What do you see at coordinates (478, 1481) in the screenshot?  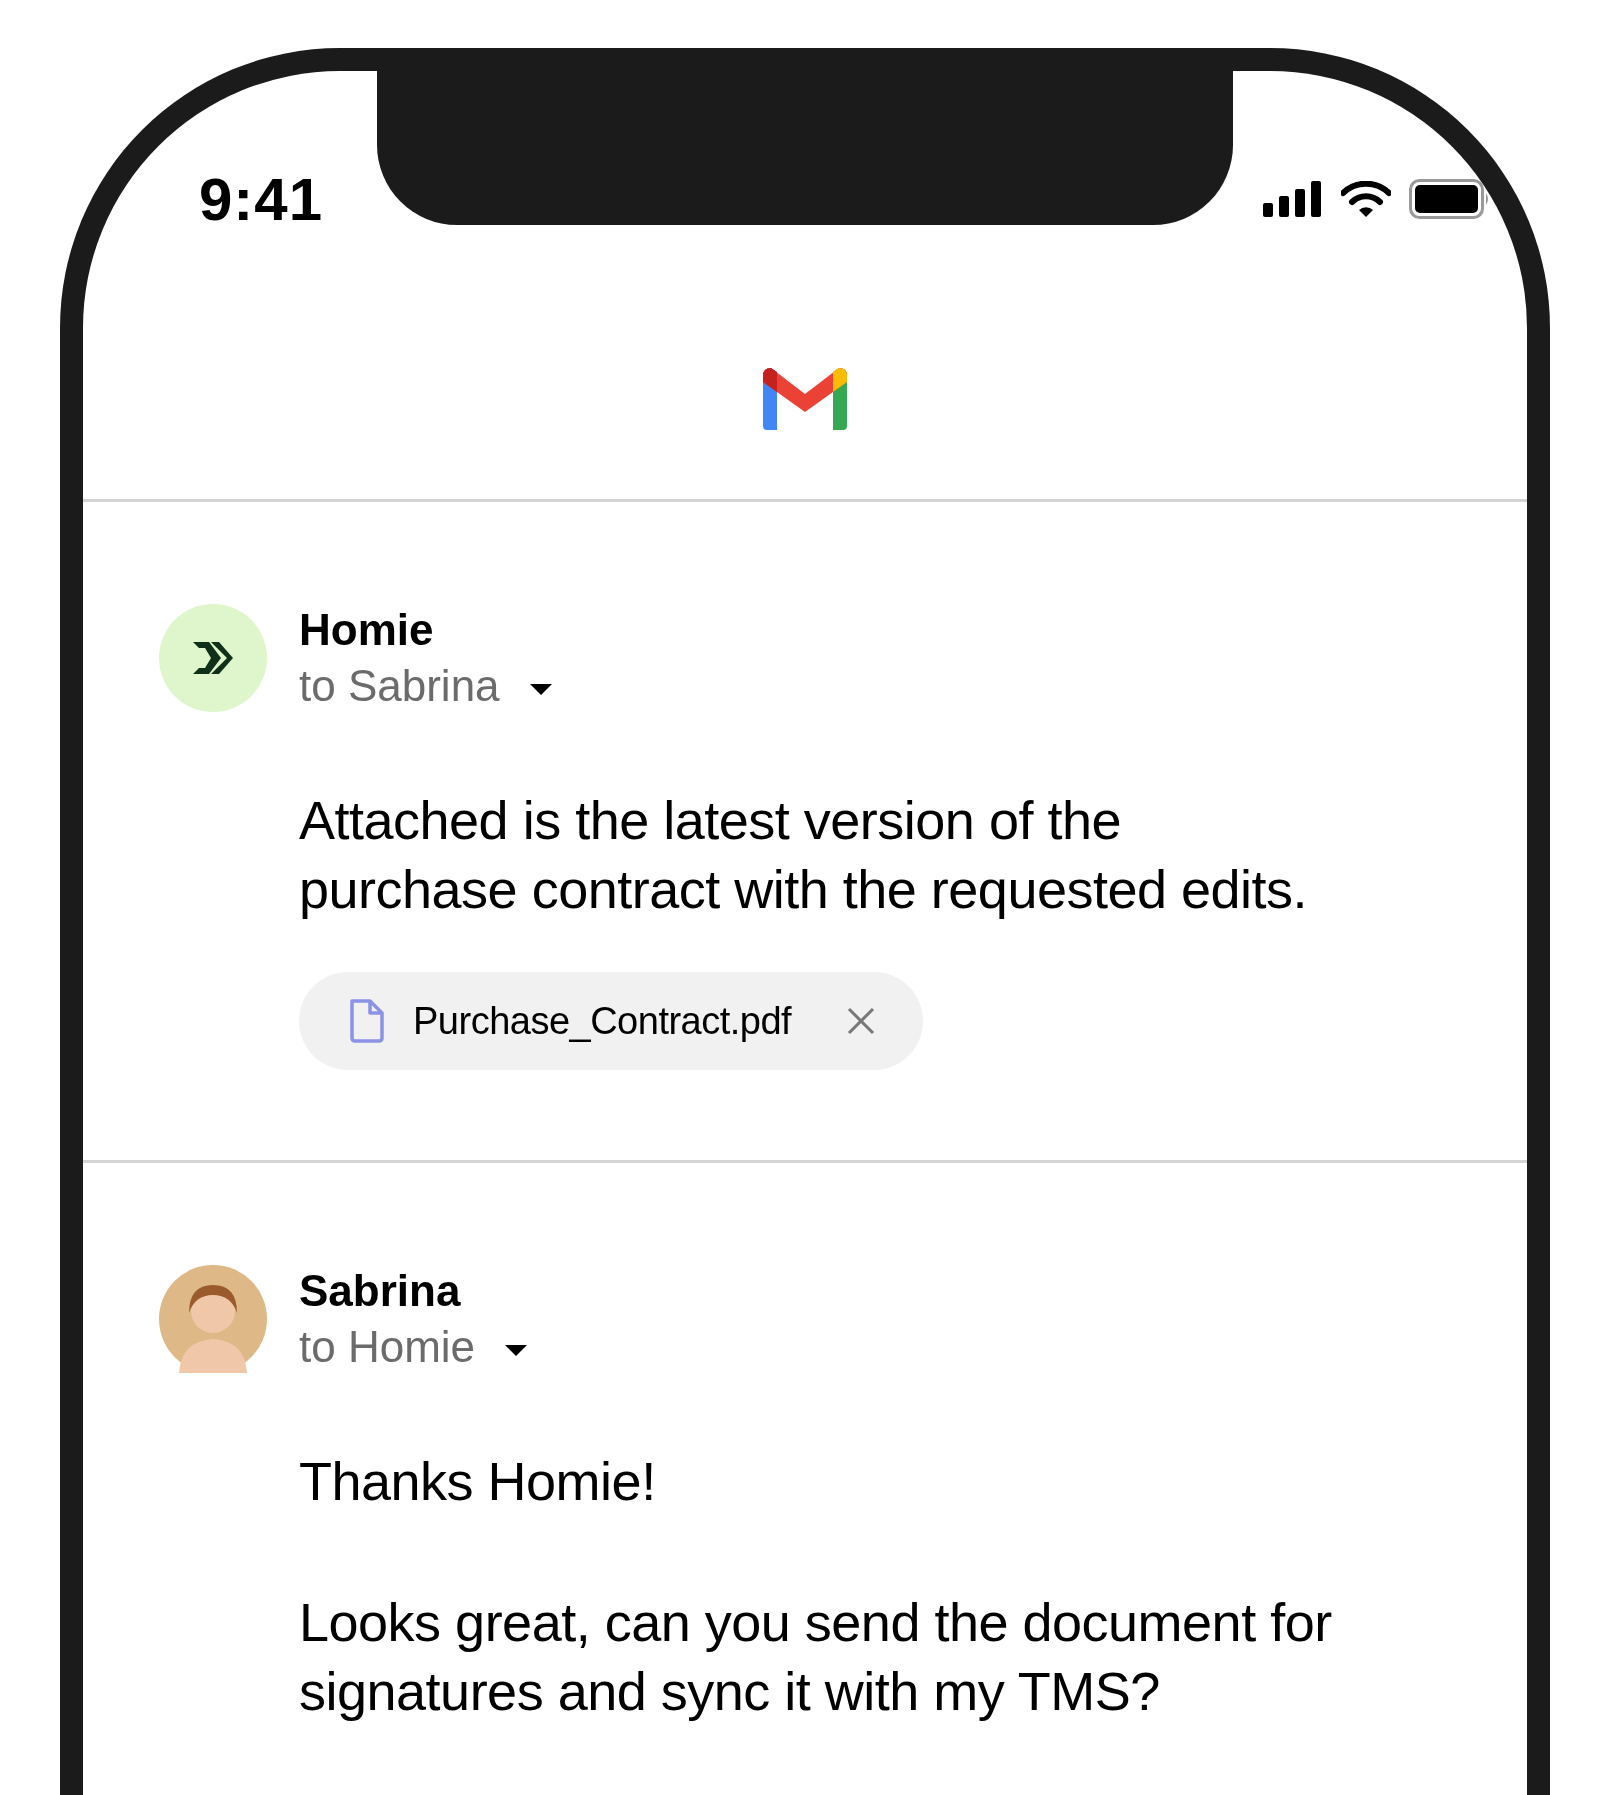 I see `message-text: Thanks Homie!` at bounding box center [478, 1481].